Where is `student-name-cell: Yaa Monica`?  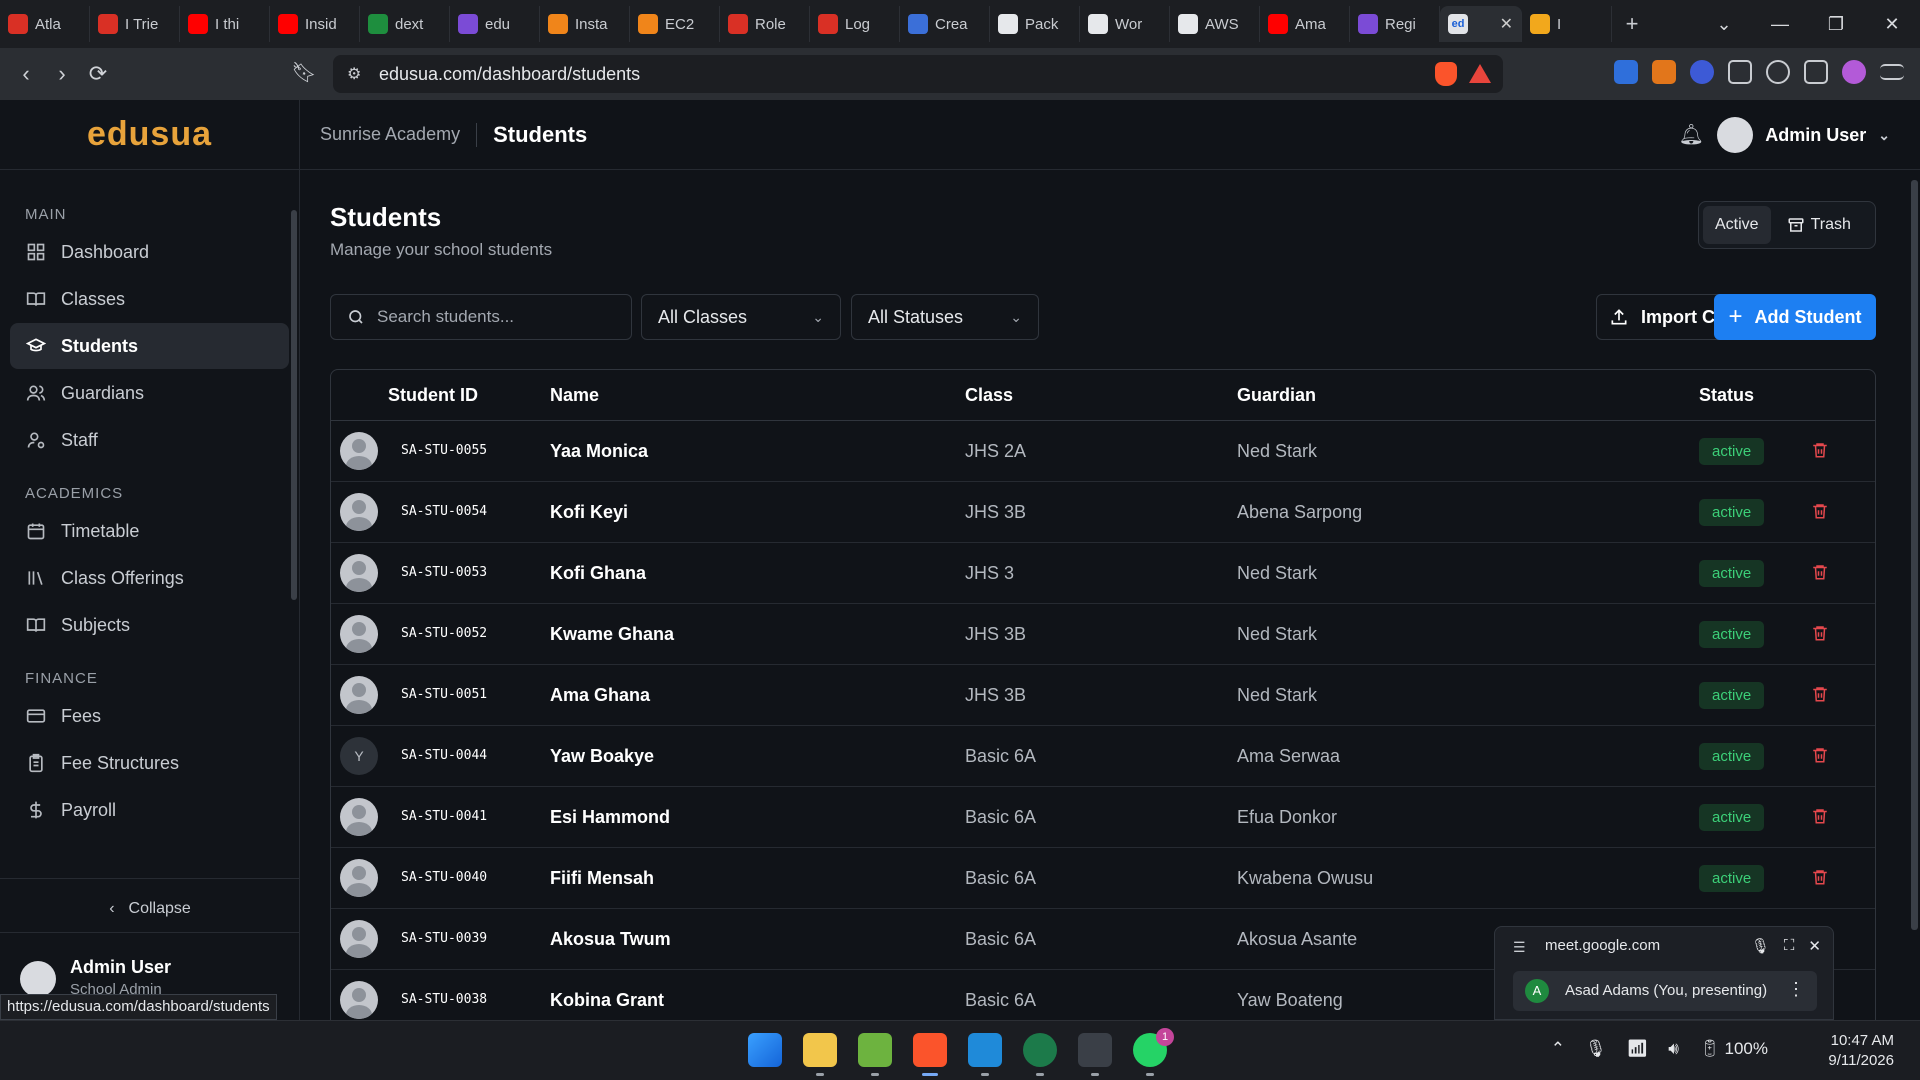
student-name-cell: Yaa Monica is located at coordinates (599, 451).